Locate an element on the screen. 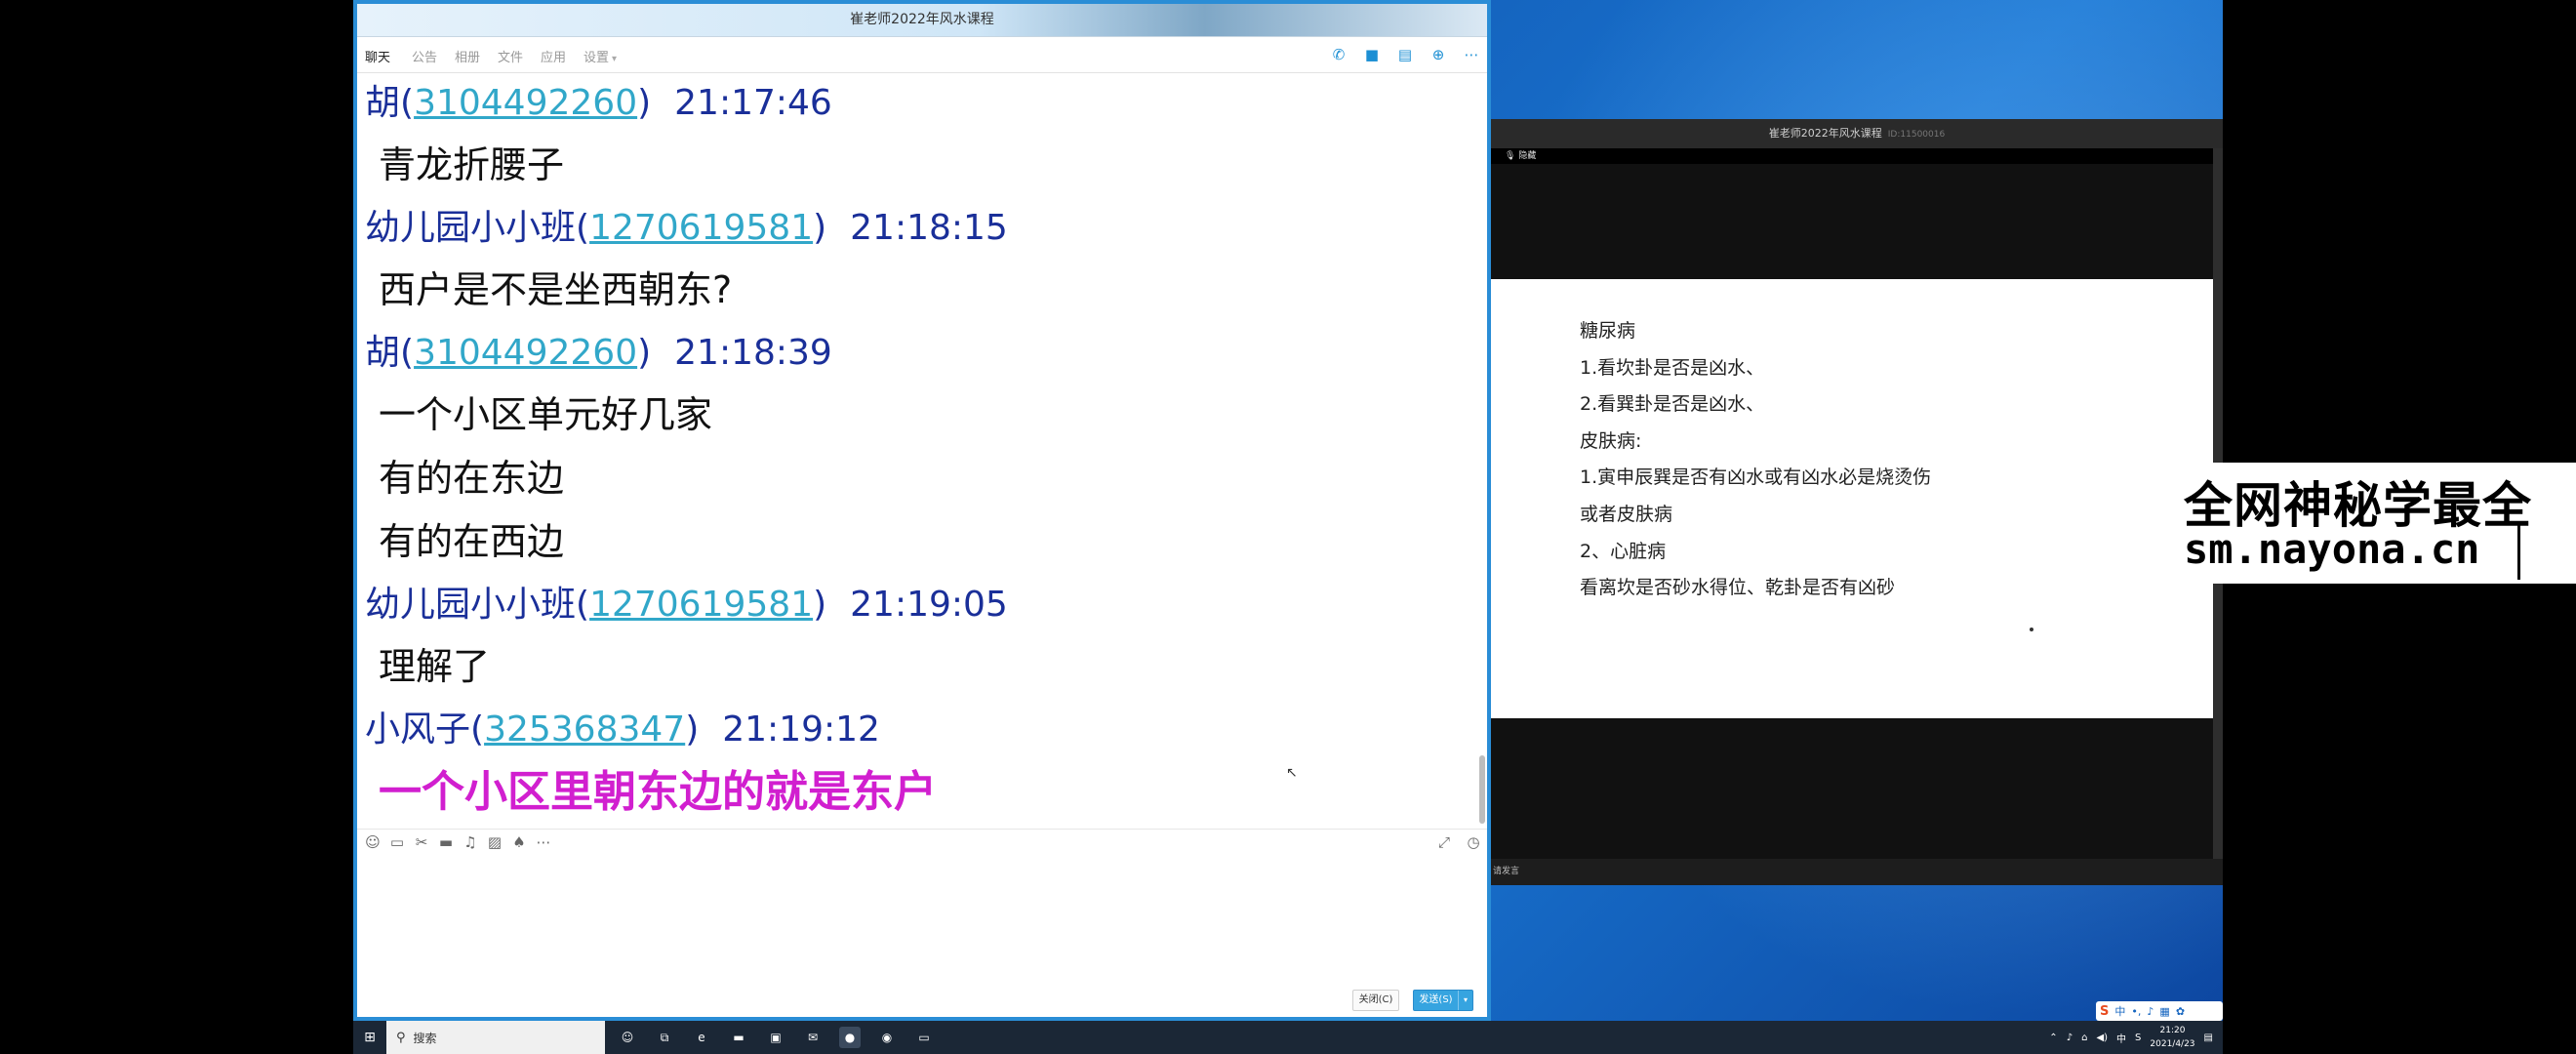  mail-icon: ✉ is located at coordinates (813, 1037).